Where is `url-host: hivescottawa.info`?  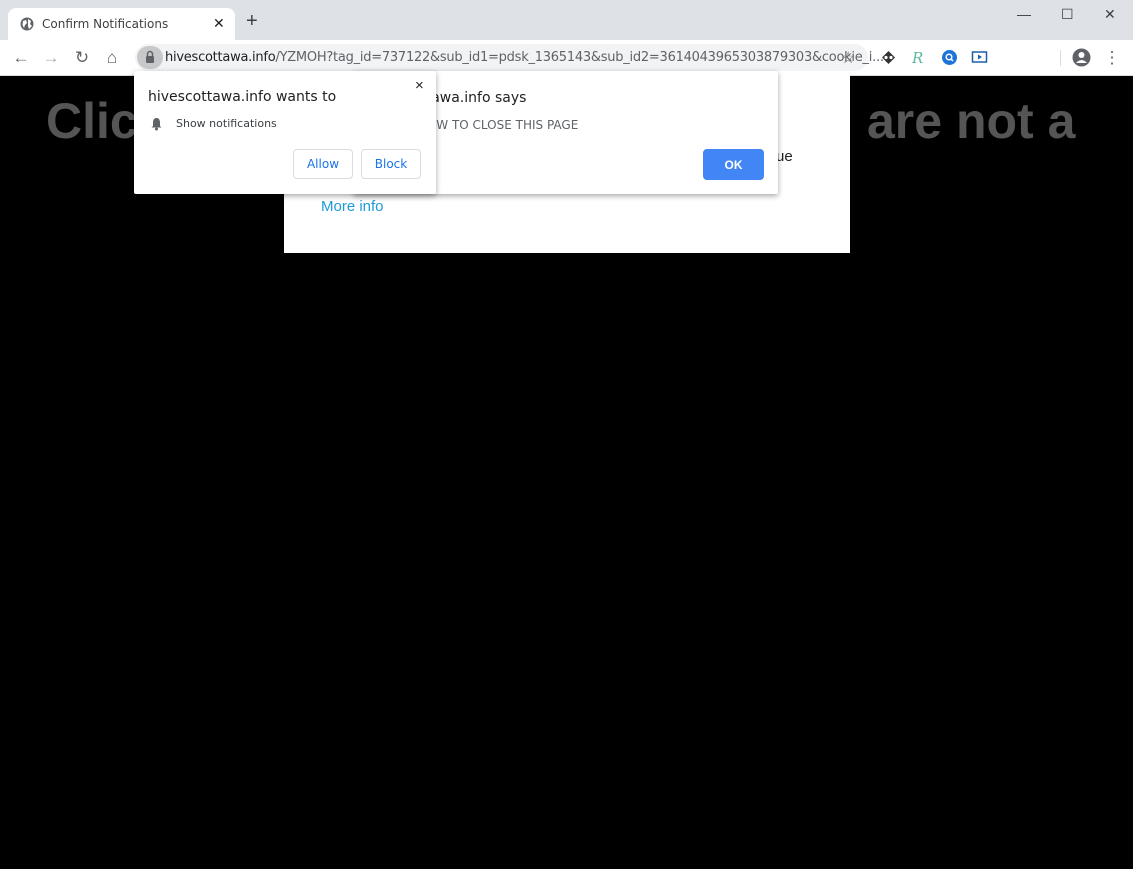
url-host: hivescottawa.info is located at coordinates (220, 57).